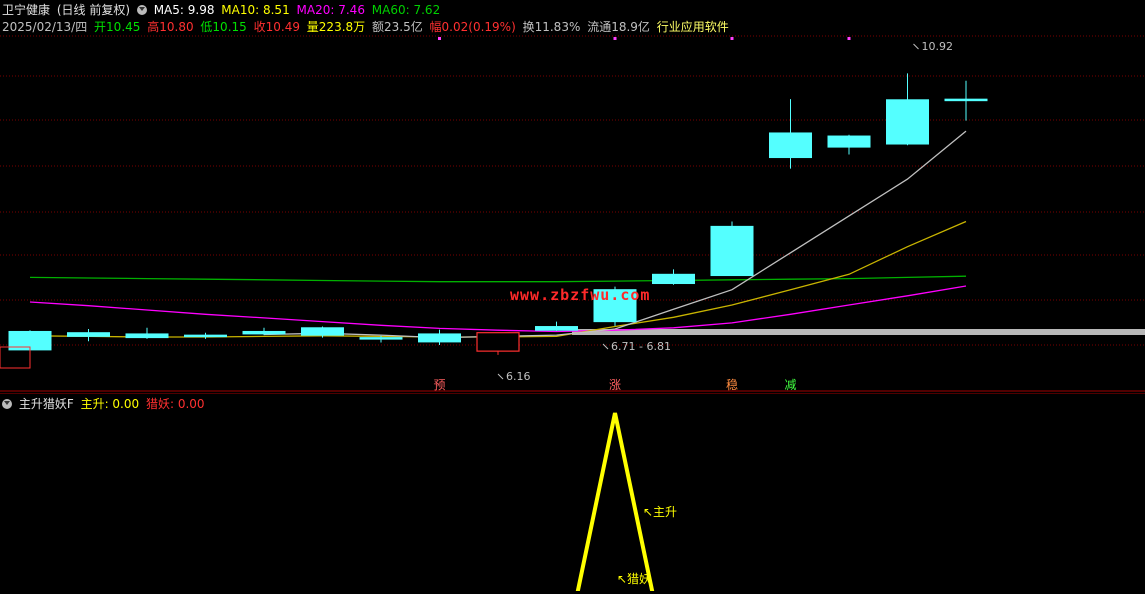  I want to click on volume-label: 量223.8万, so click(336, 27).